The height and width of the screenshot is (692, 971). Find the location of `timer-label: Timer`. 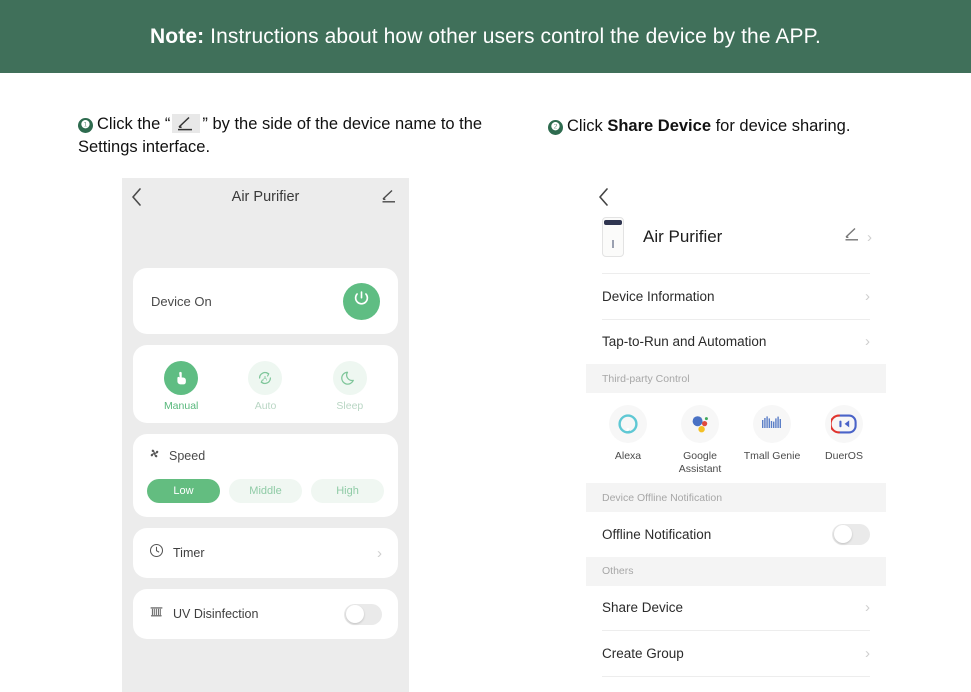

timer-label: Timer is located at coordinates (189, 553).